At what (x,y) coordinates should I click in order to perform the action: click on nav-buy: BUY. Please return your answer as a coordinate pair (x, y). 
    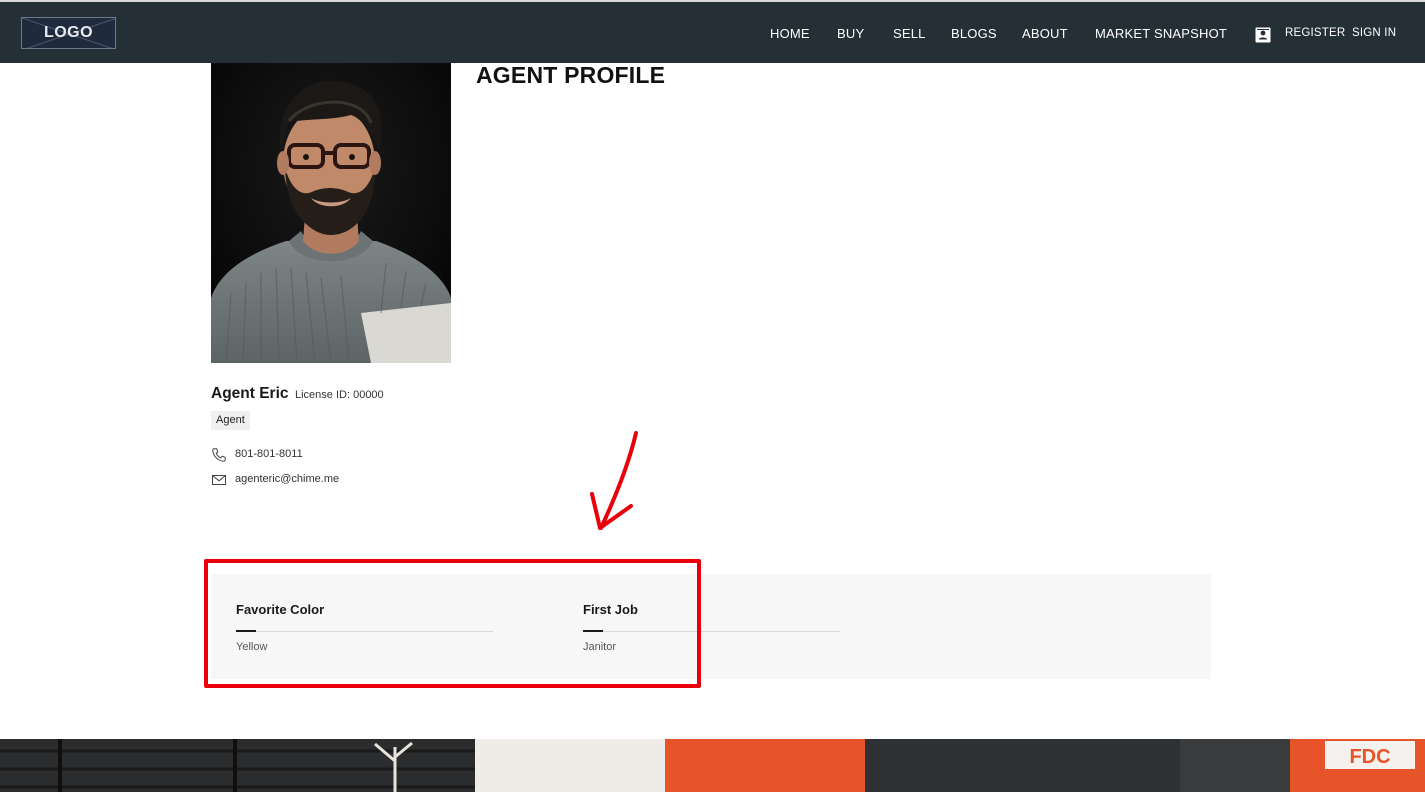
    Looking at the image, I should click on (850, 33).